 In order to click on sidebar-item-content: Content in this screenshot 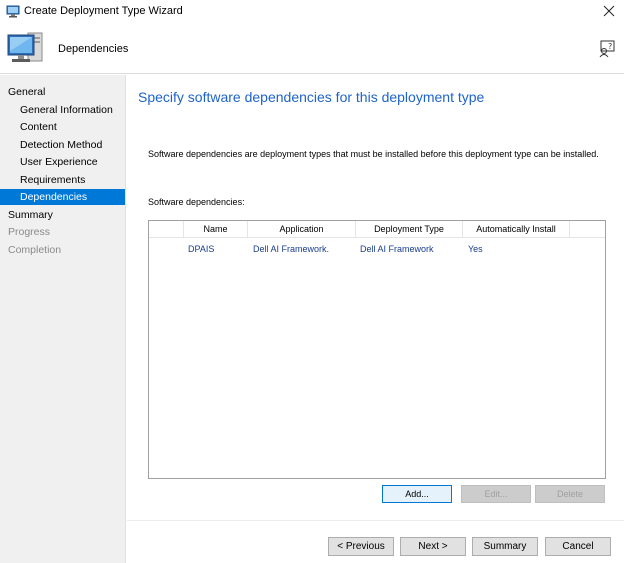, I will do `click(38, 127)`.